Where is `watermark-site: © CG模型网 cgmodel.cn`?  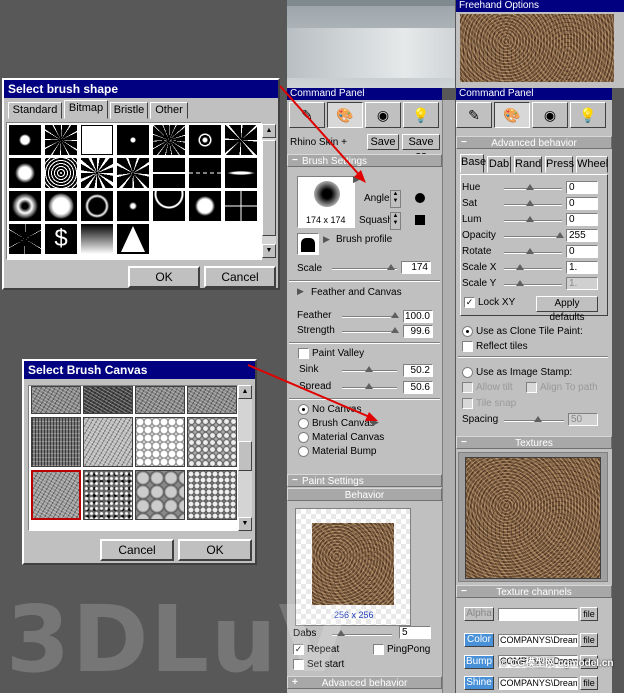
watermark-site: © CG模型网 cgmodel.cn is located at coordinates (559, 664).